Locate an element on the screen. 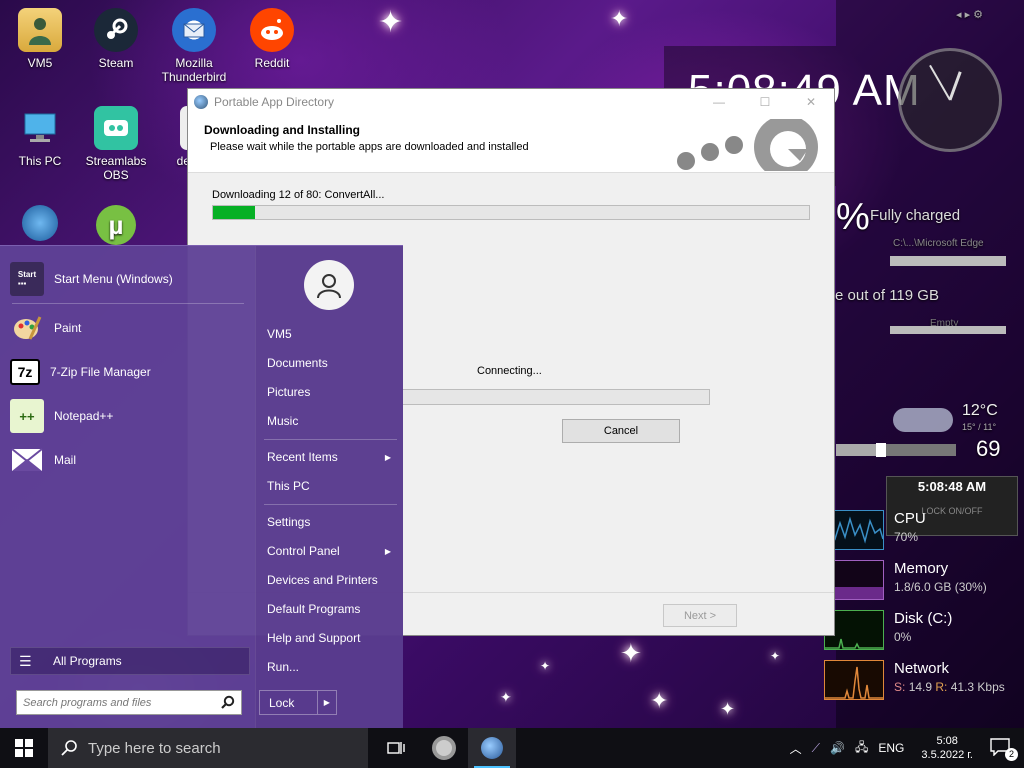 The width and height of the screenshot is (1024, 768). right-item-recent-items: Recent Items ▶ is located at coordinates (332, 457).